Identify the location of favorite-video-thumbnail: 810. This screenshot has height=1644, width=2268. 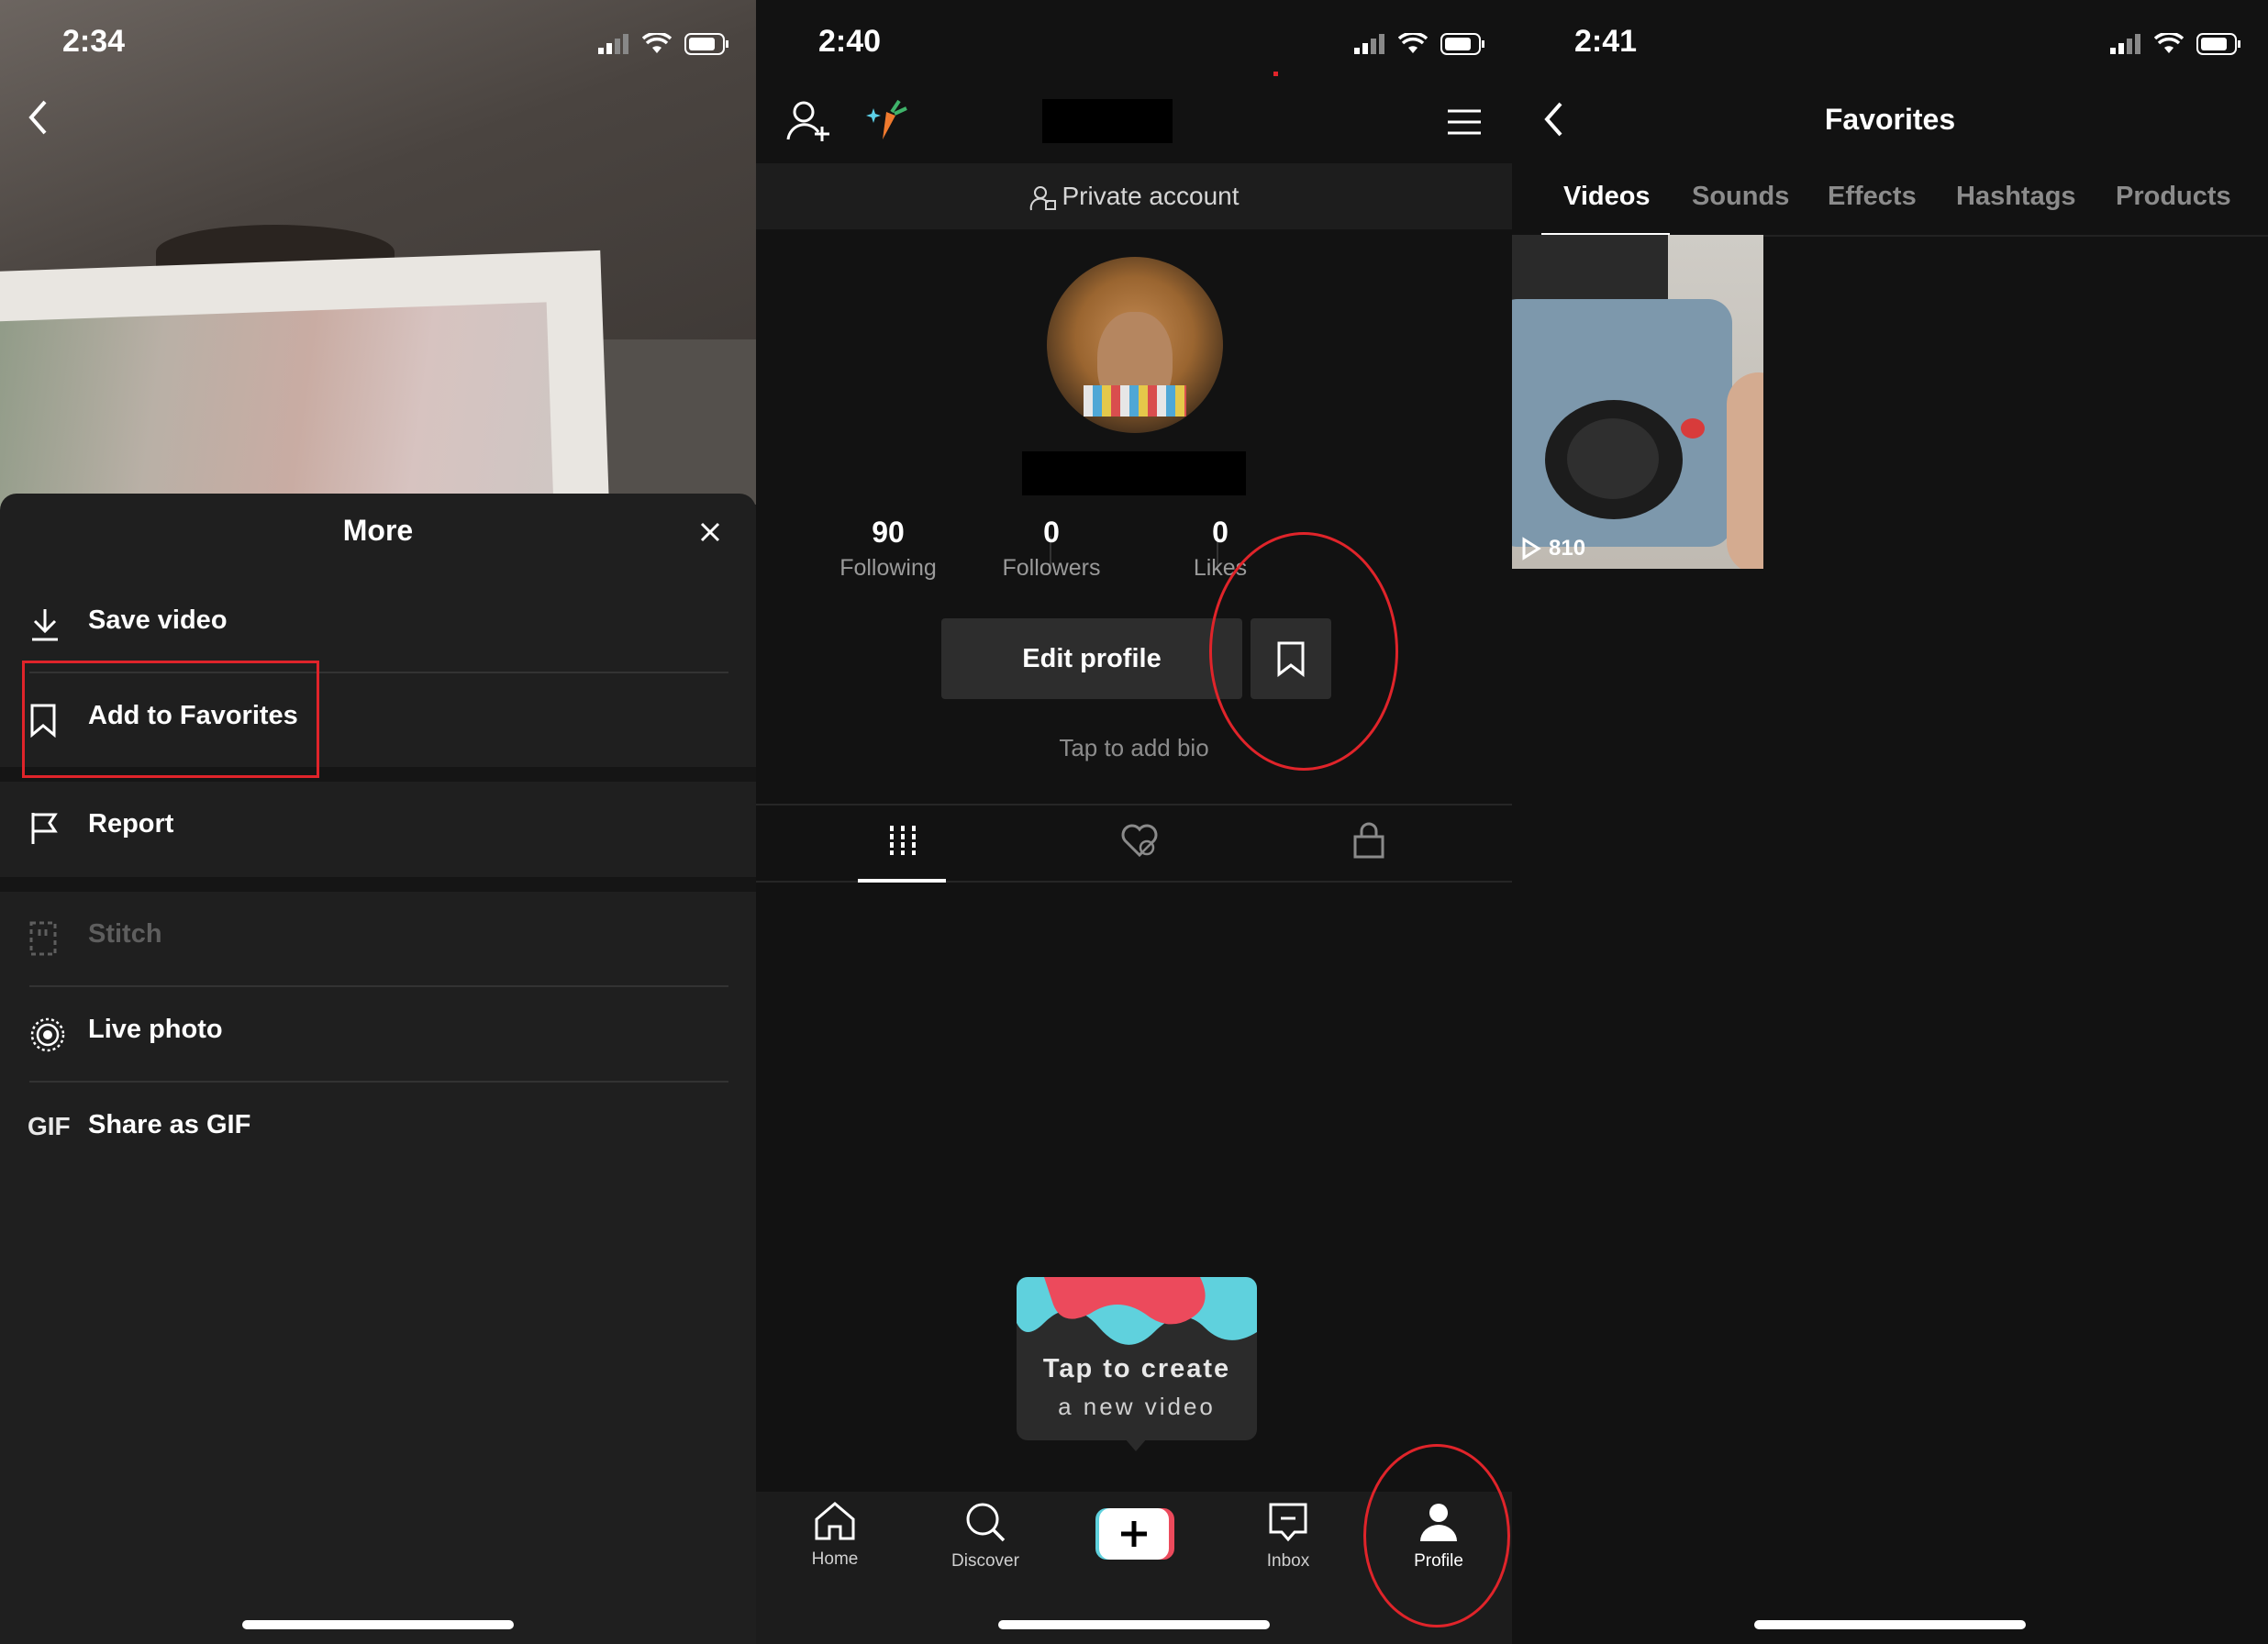
(1638, 402).